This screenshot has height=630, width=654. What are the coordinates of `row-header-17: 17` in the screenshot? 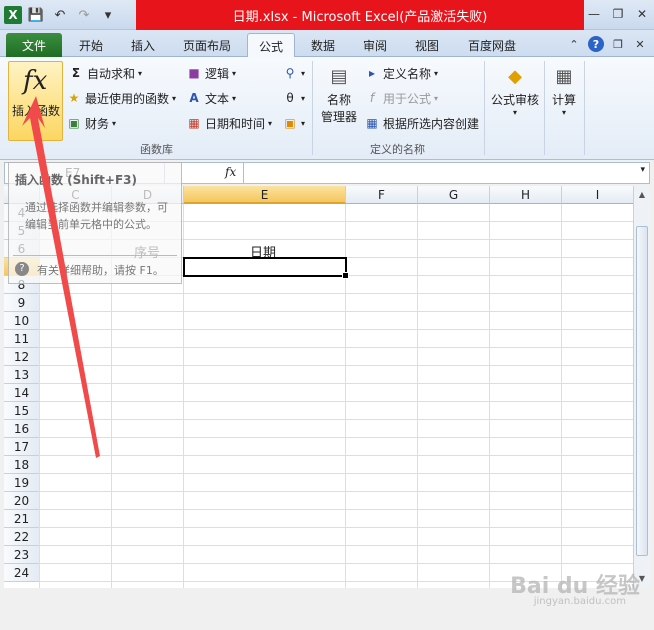 It's located at (22, 447).